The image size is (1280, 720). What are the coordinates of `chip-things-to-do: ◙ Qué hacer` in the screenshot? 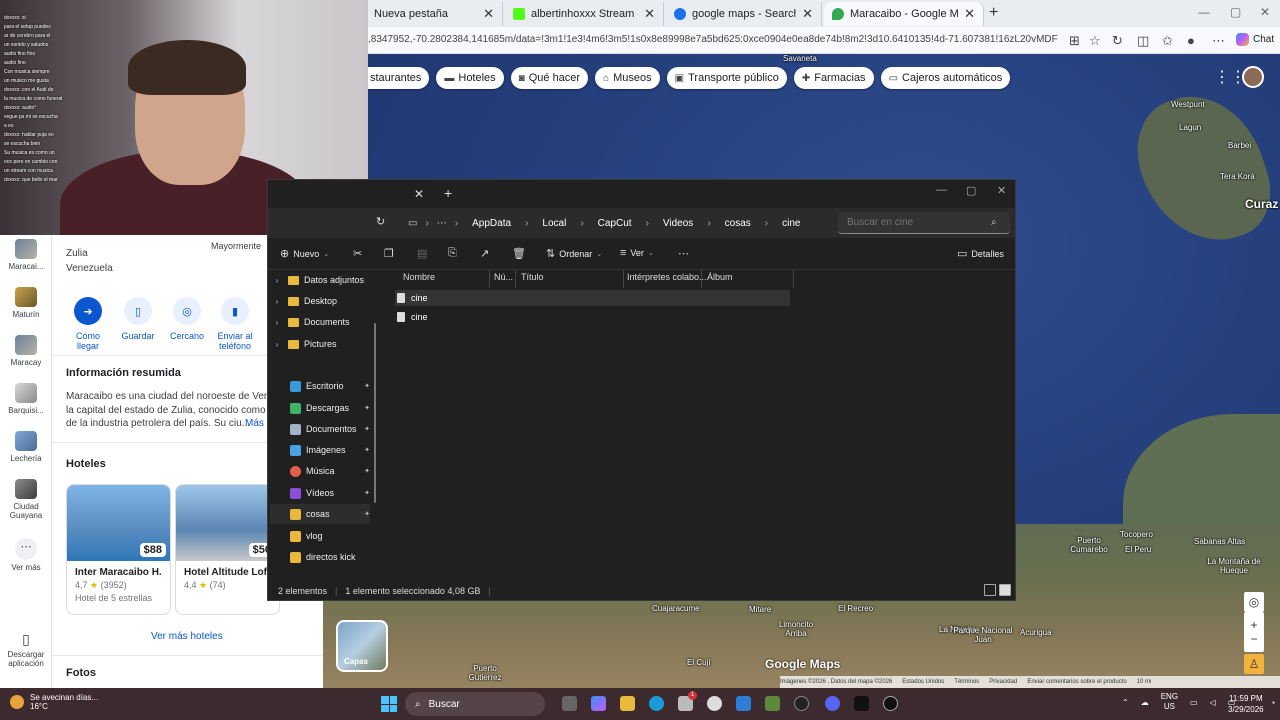 It's located at (549, 78).